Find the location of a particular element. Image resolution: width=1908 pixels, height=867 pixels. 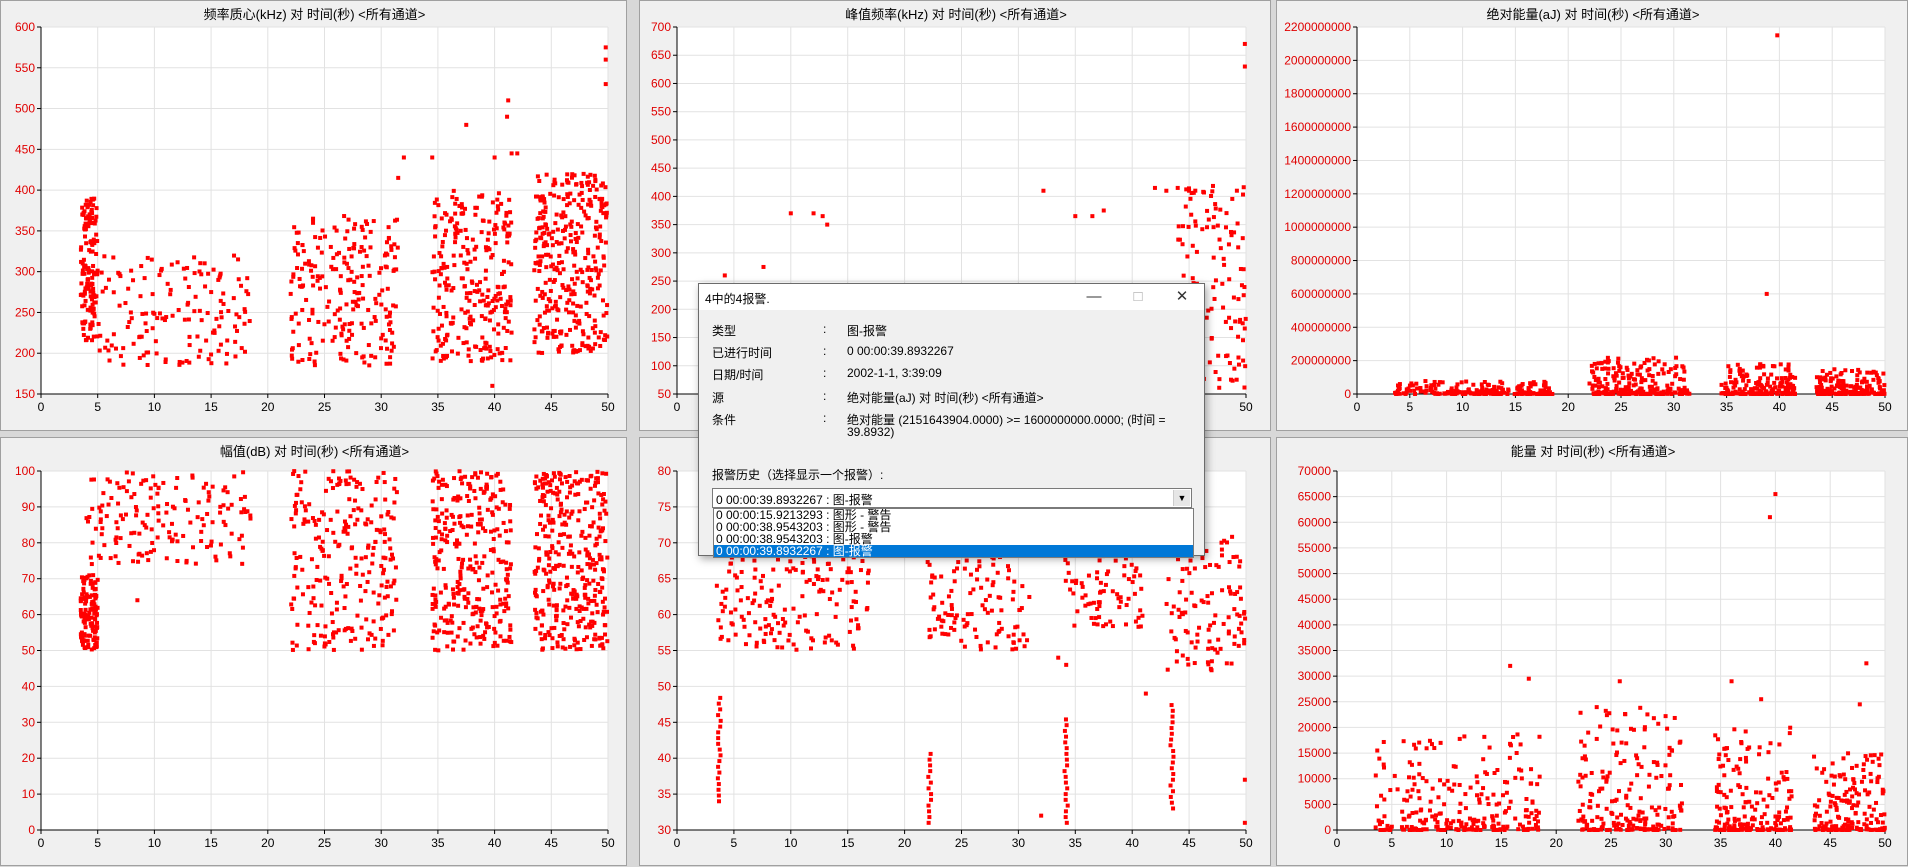

x-tick-label: 25 is located at coordinates (325, 843).